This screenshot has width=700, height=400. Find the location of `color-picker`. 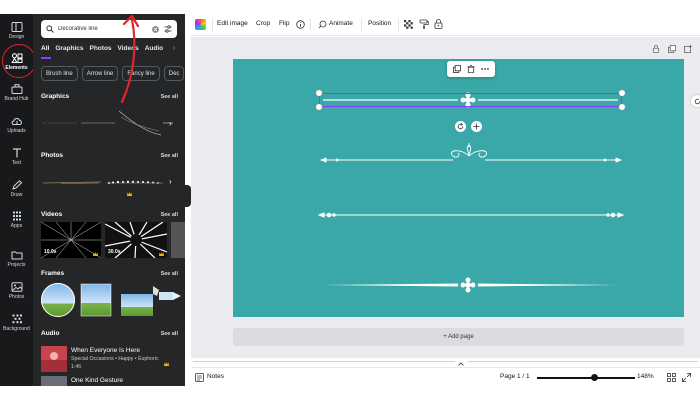

color-picker is located at coordinates (200, 24).